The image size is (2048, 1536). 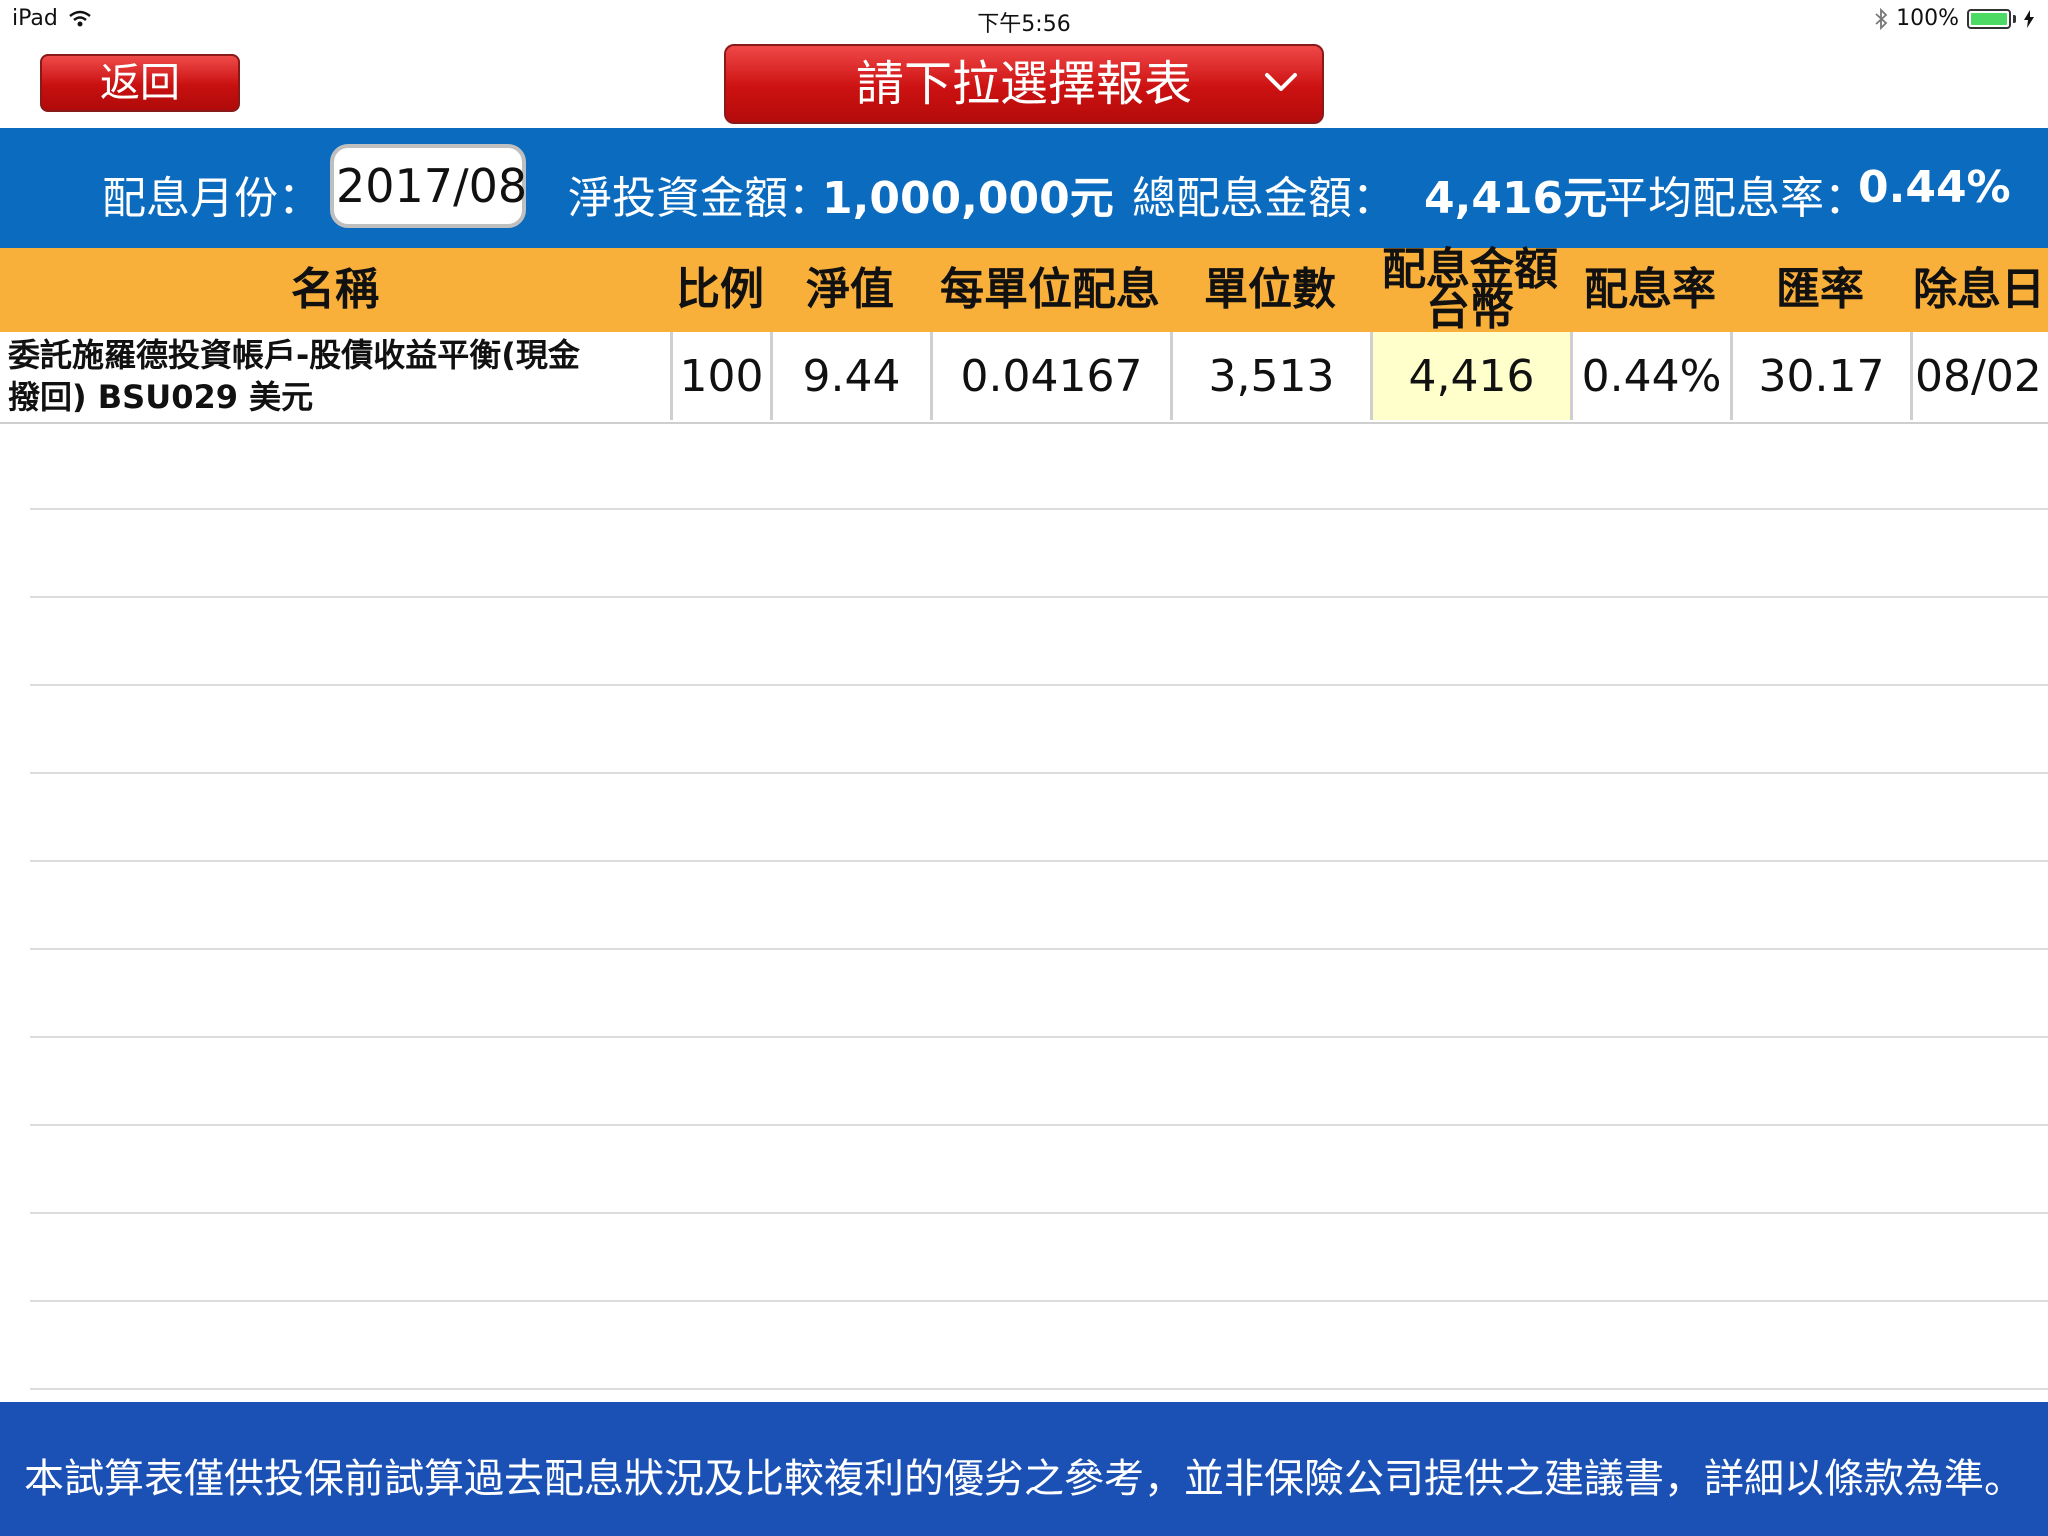 I want to click on bluetooth-icon, so click(x=1881, y=18).